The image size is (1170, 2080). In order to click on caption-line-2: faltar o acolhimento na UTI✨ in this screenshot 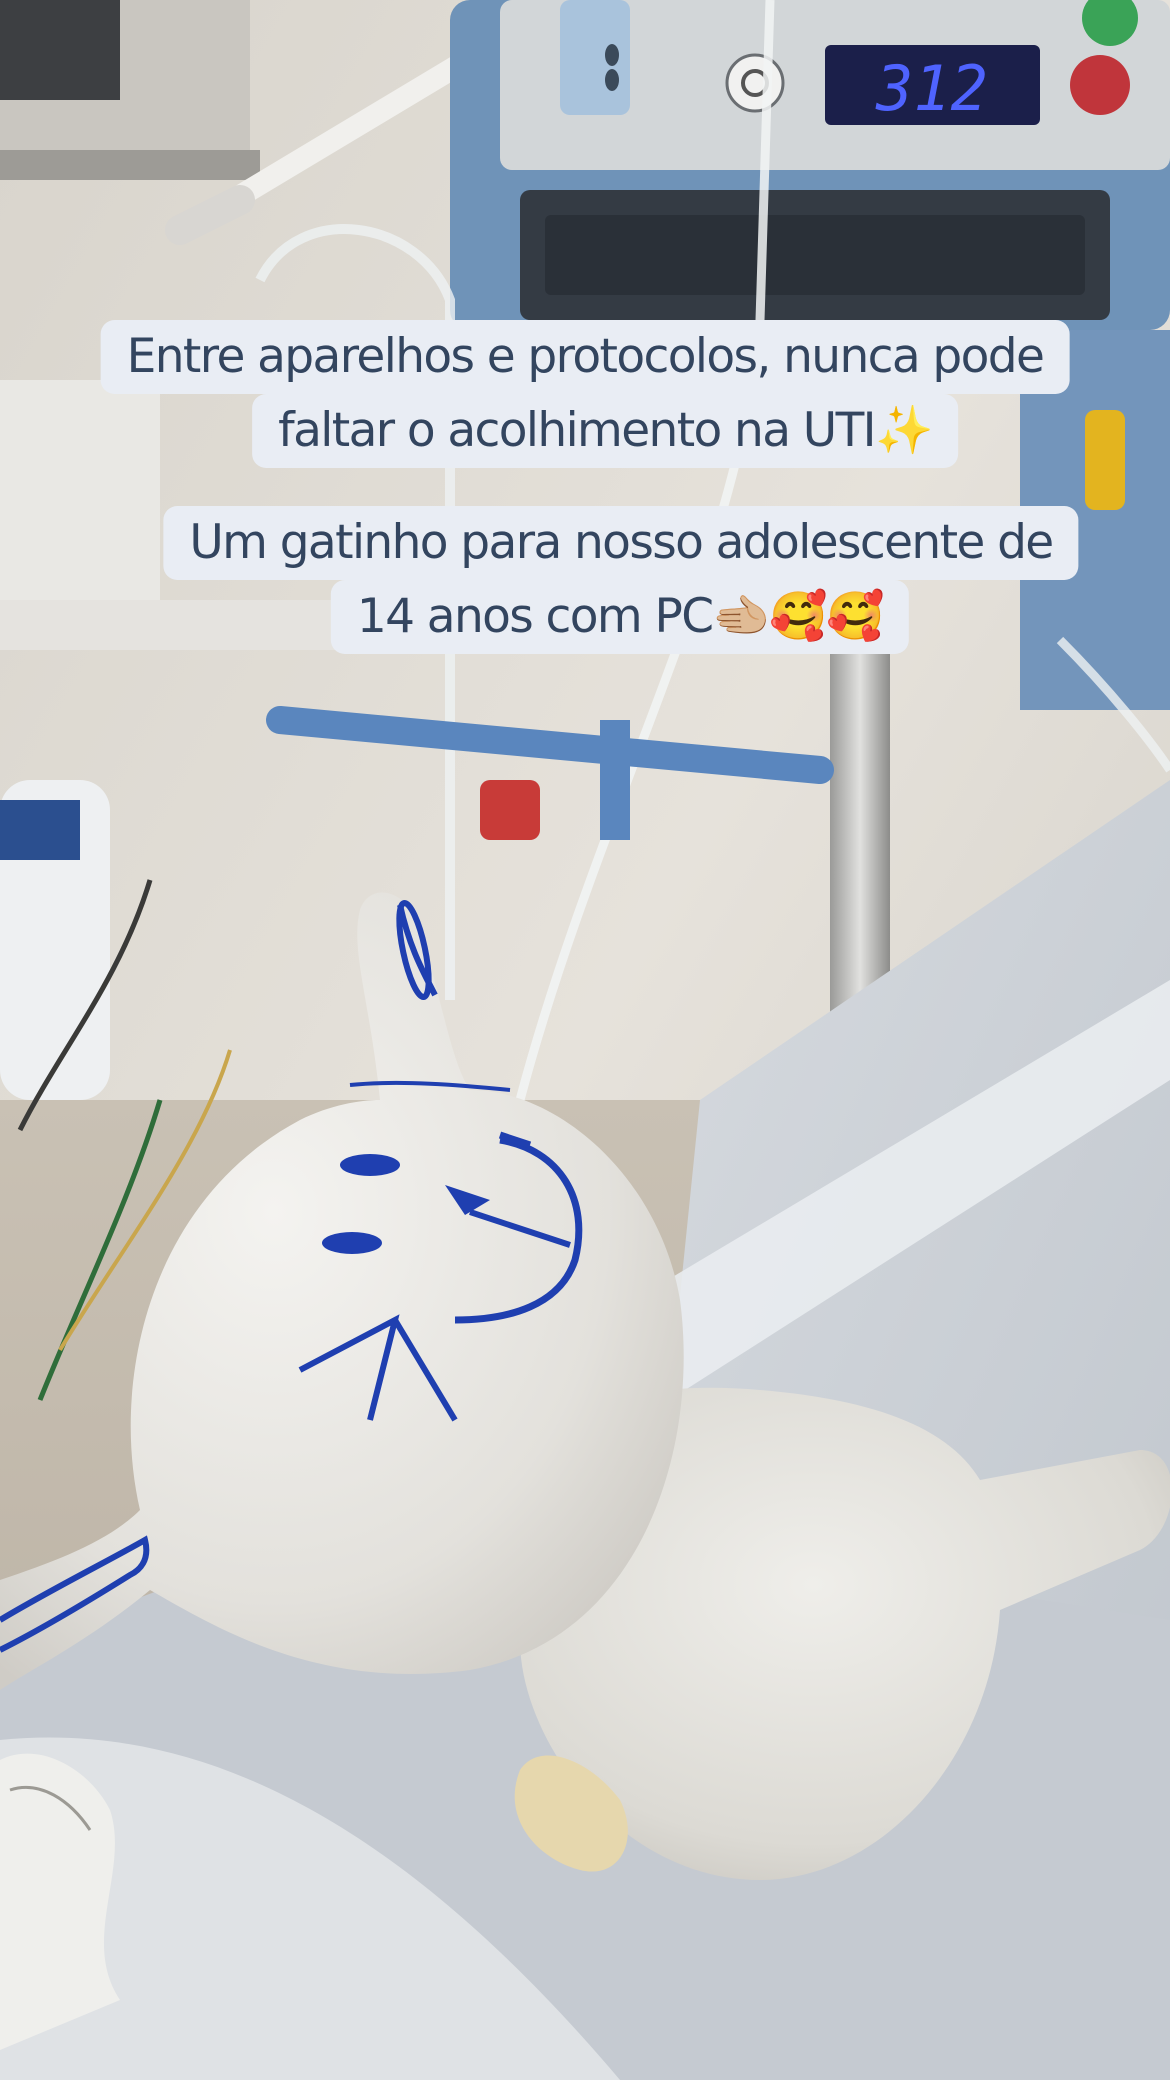, I will do `click(605, 431)`.